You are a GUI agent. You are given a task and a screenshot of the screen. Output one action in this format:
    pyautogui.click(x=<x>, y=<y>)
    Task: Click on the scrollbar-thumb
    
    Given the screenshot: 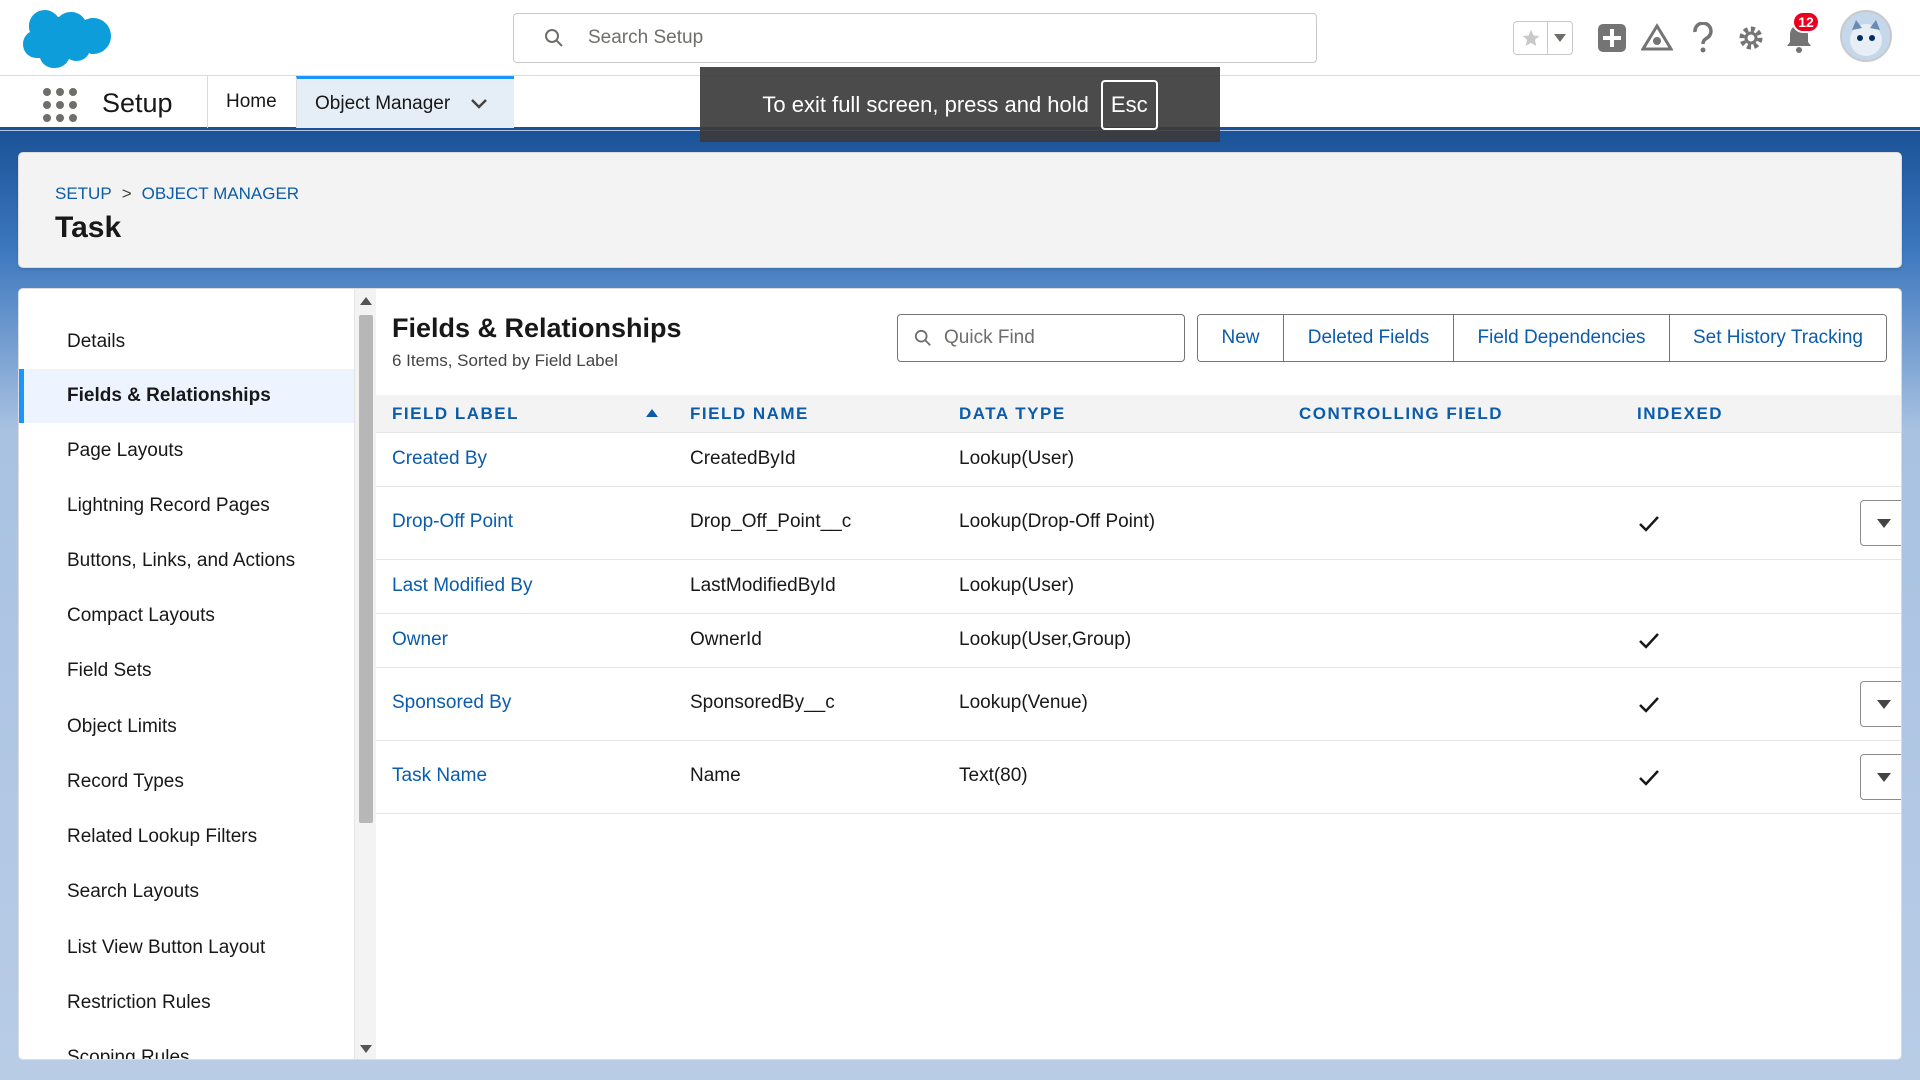 What is the action you would take?
    pyautogui.click(x=366, y=569)
    